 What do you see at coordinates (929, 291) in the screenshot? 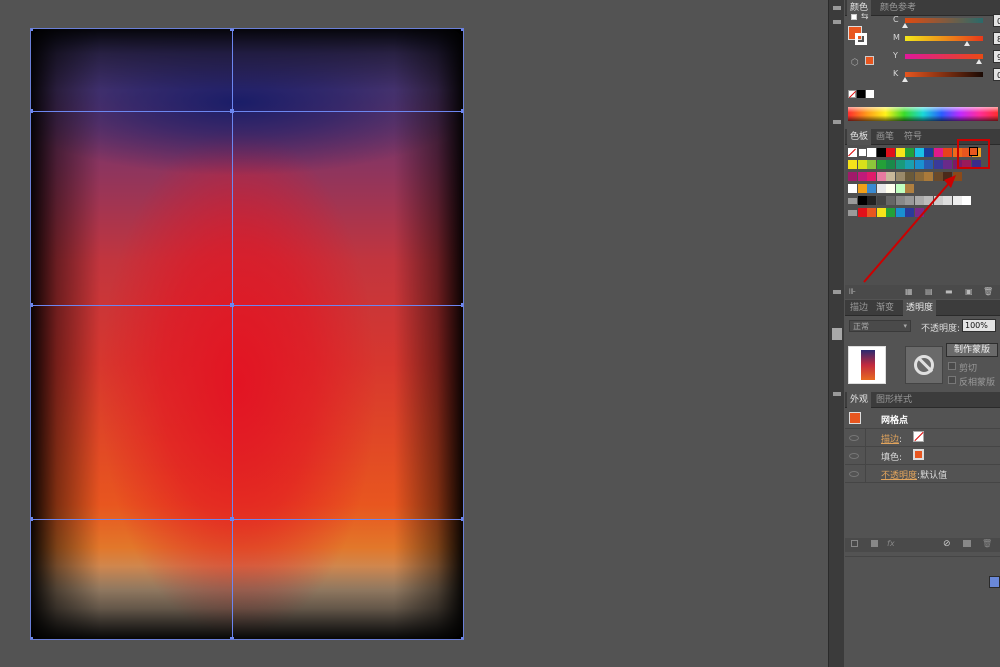
I see `swatch-options-icon: ▤` at bounding box center [929, 291].